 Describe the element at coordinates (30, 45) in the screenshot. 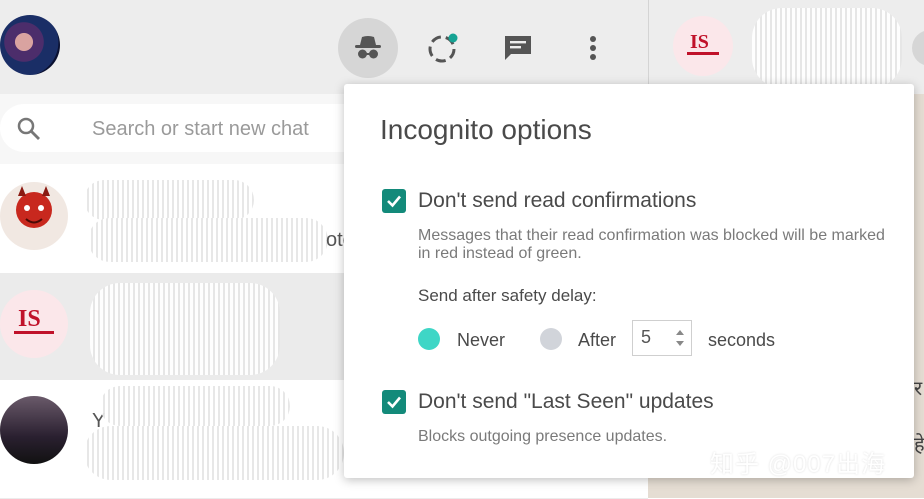

I see `profile-avatar` at that location.